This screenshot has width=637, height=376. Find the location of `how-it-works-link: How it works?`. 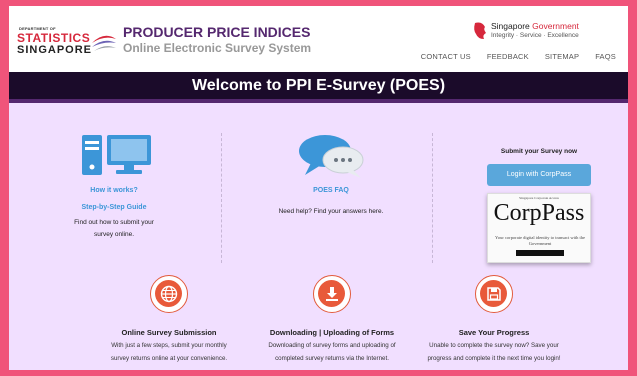

how-it-works-link: How it works? is located at coordinates (114, 190).